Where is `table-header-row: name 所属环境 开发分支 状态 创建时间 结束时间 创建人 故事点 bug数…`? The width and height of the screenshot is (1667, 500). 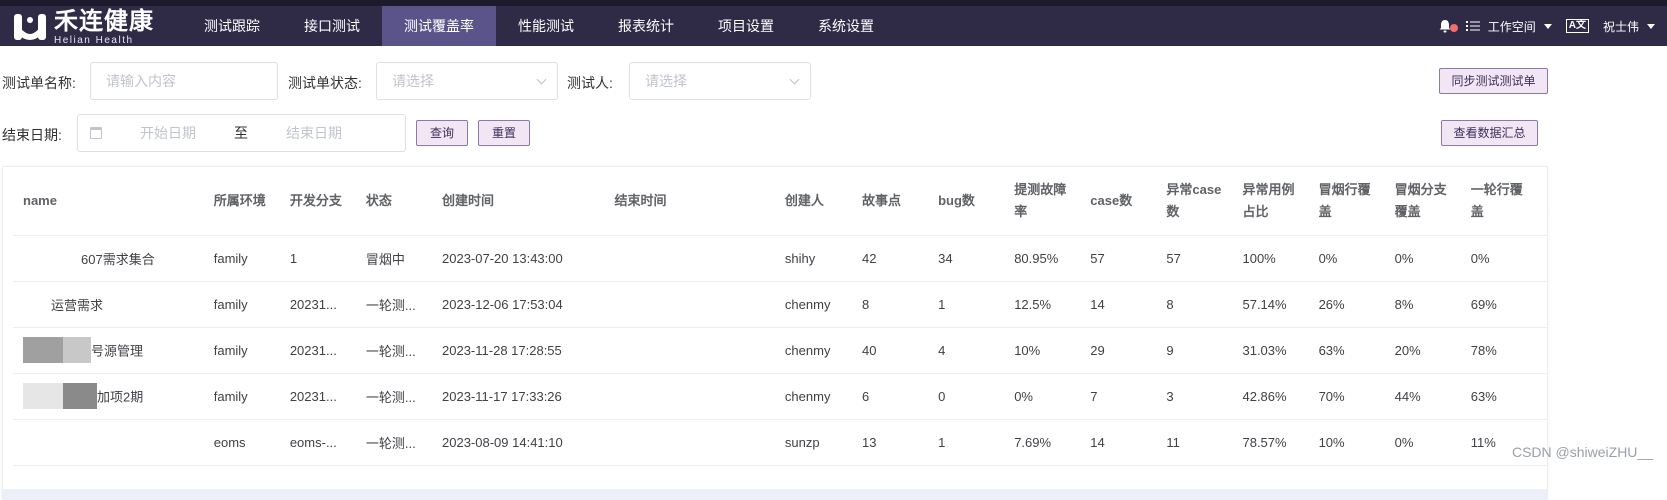 table-header-row: name 所属环境 开发分支 状态 创建时间 结束时间 创建人 故事点 bug数… is located at coordinates (780, 201).